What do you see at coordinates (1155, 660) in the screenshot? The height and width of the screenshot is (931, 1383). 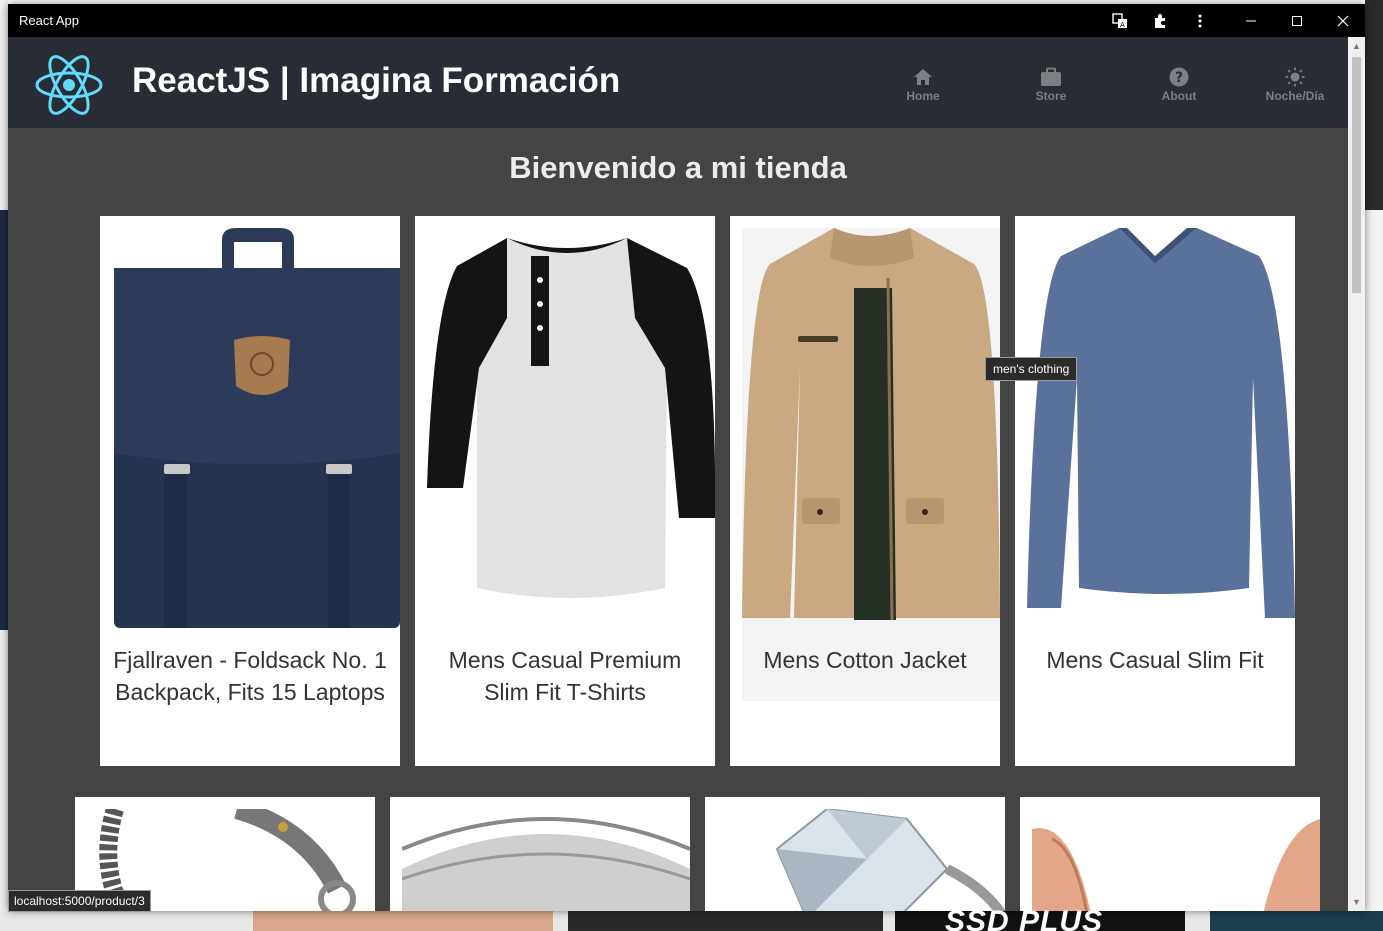 I see `product-title: Mens Casual Slim Fit` at bounding box center [1155, 660].